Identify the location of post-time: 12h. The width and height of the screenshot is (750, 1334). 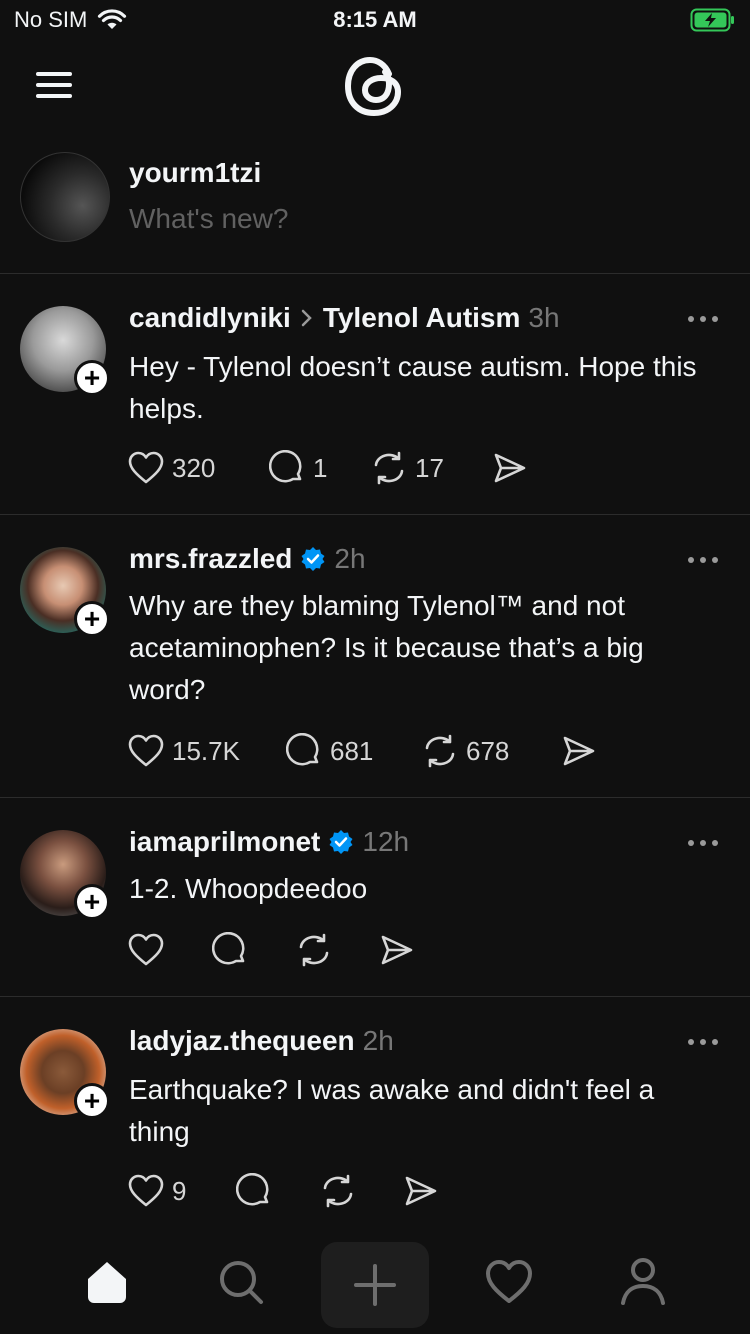
(386, 841).